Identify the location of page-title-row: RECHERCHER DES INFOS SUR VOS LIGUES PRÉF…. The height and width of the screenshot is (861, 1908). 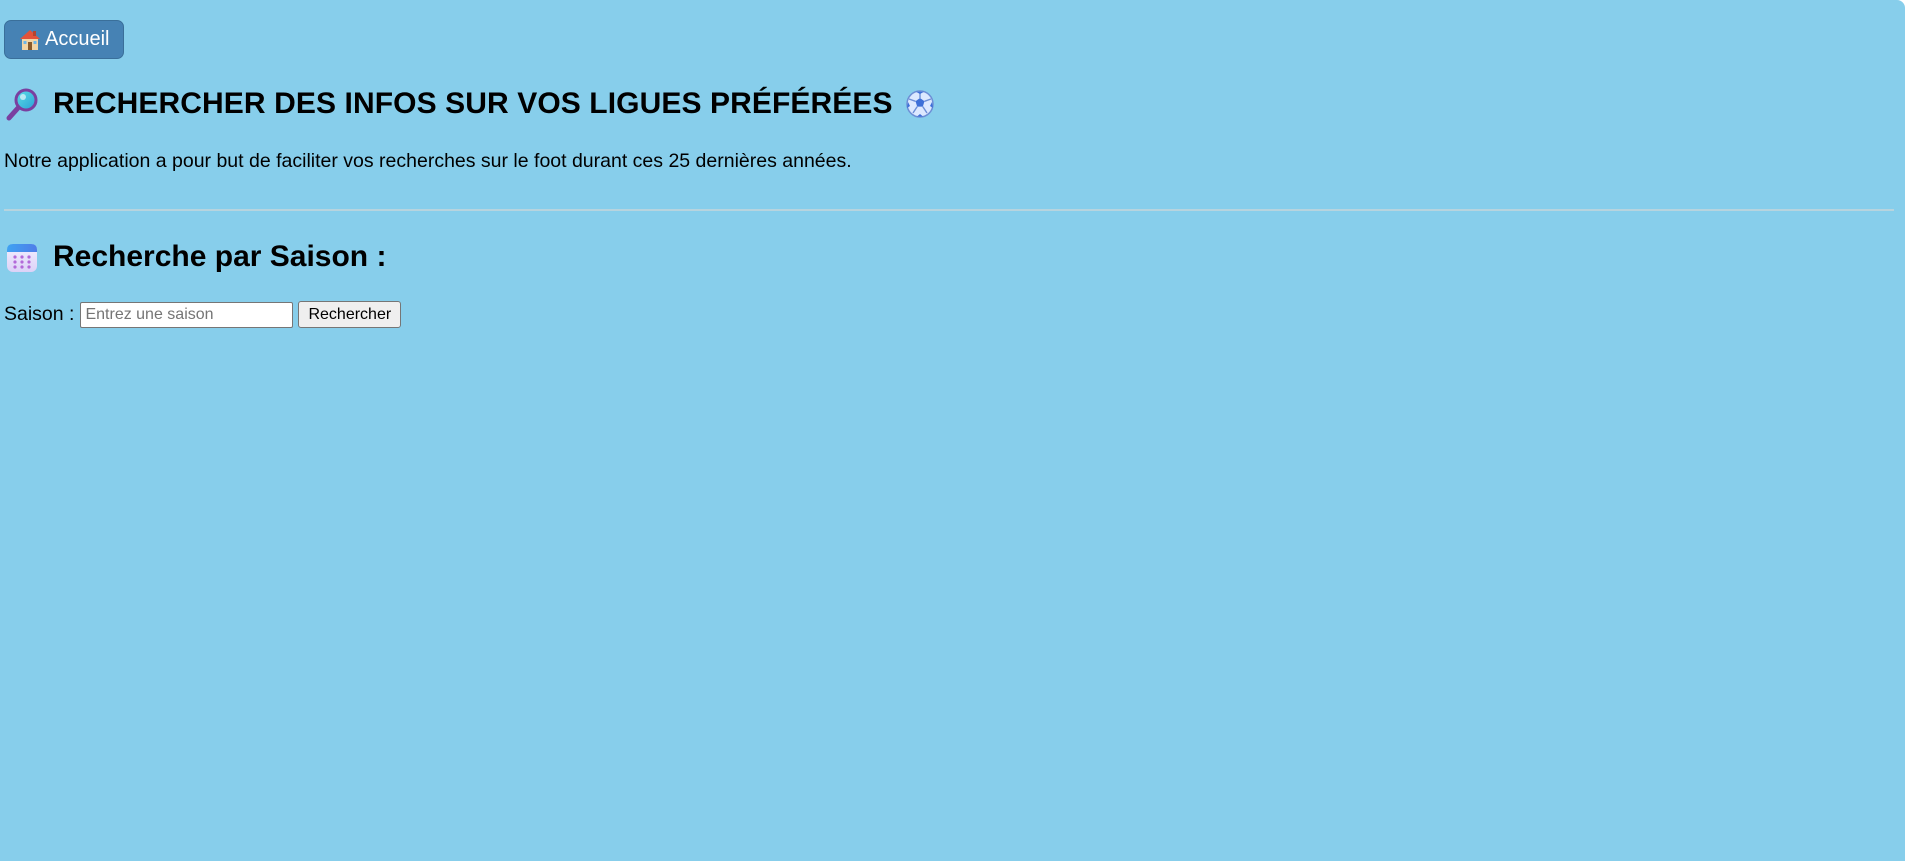
(469, 104).